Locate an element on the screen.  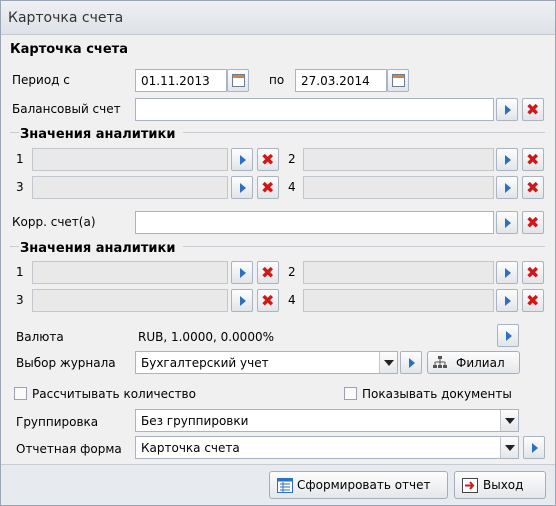
analytics2-clear-button-1: ✖ is located at coordinates (268, 272).